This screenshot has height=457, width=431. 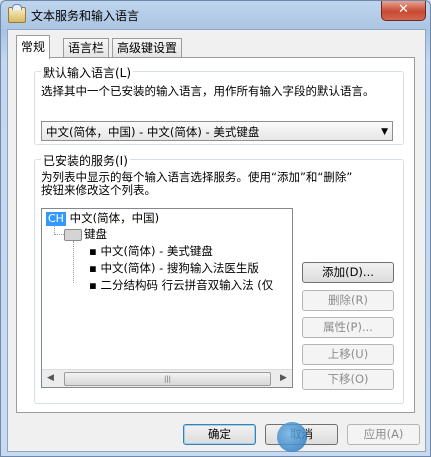 I want to click on ok-button: 确定, so click(x=219, y=434).